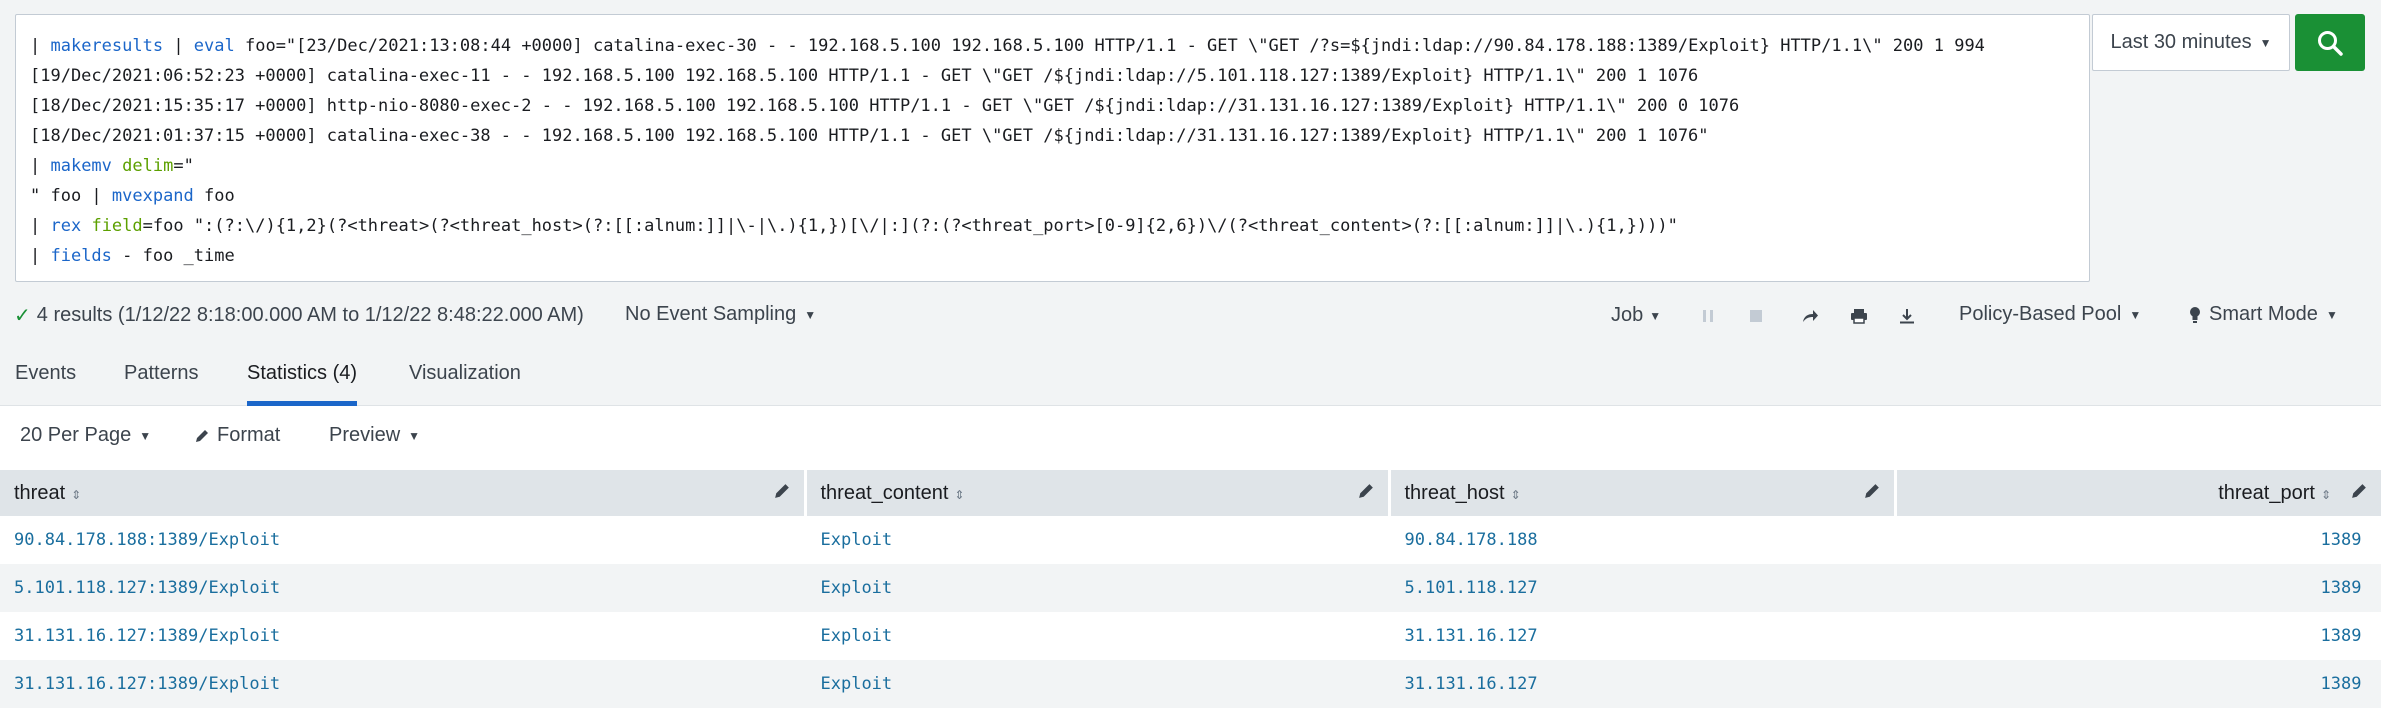 Image resolution: width=2381 pixels, height=727 pixels. I want to click on pool-label: Policy-Based Pool, so click(2040, 314).